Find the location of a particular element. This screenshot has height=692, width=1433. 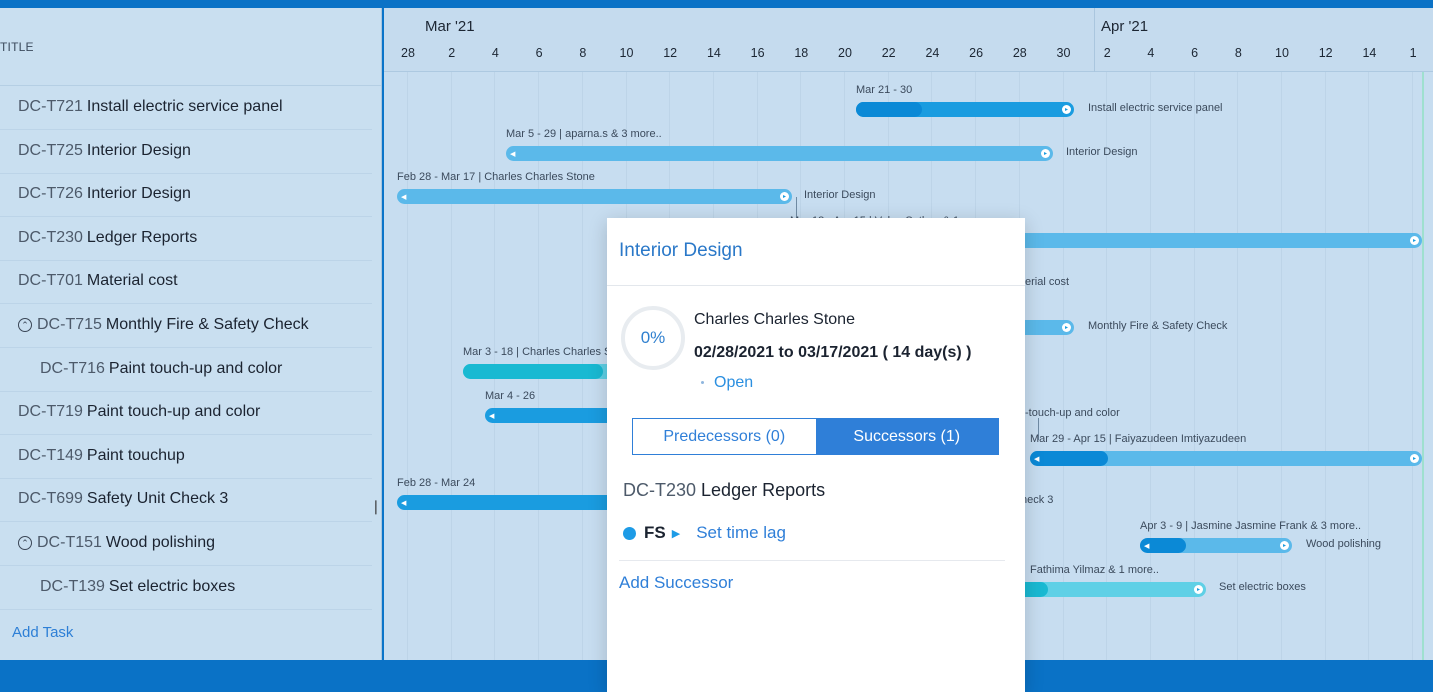

tab-successors: Successors (1) is located at coordinates (906, 436).